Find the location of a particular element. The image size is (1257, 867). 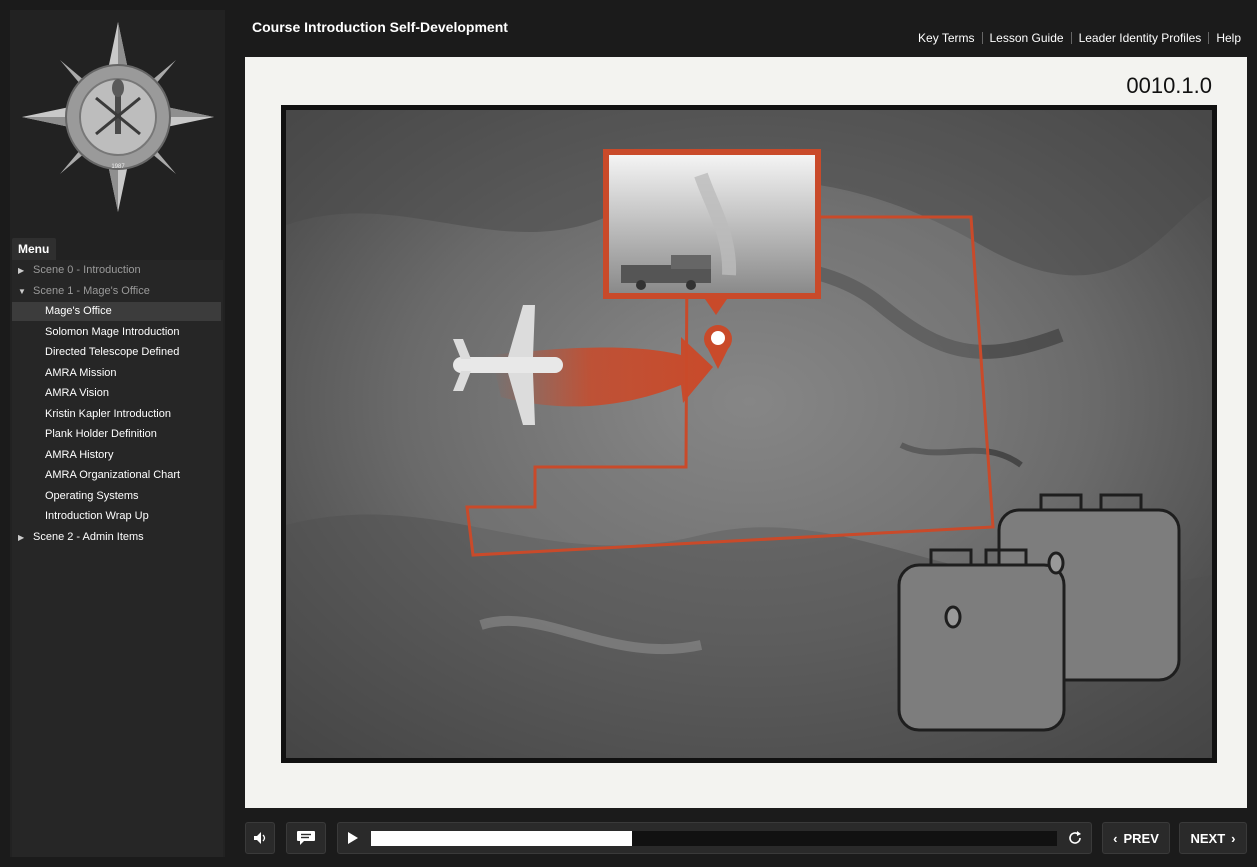

menu-tab: Menu is located at coordinates (34, 249).